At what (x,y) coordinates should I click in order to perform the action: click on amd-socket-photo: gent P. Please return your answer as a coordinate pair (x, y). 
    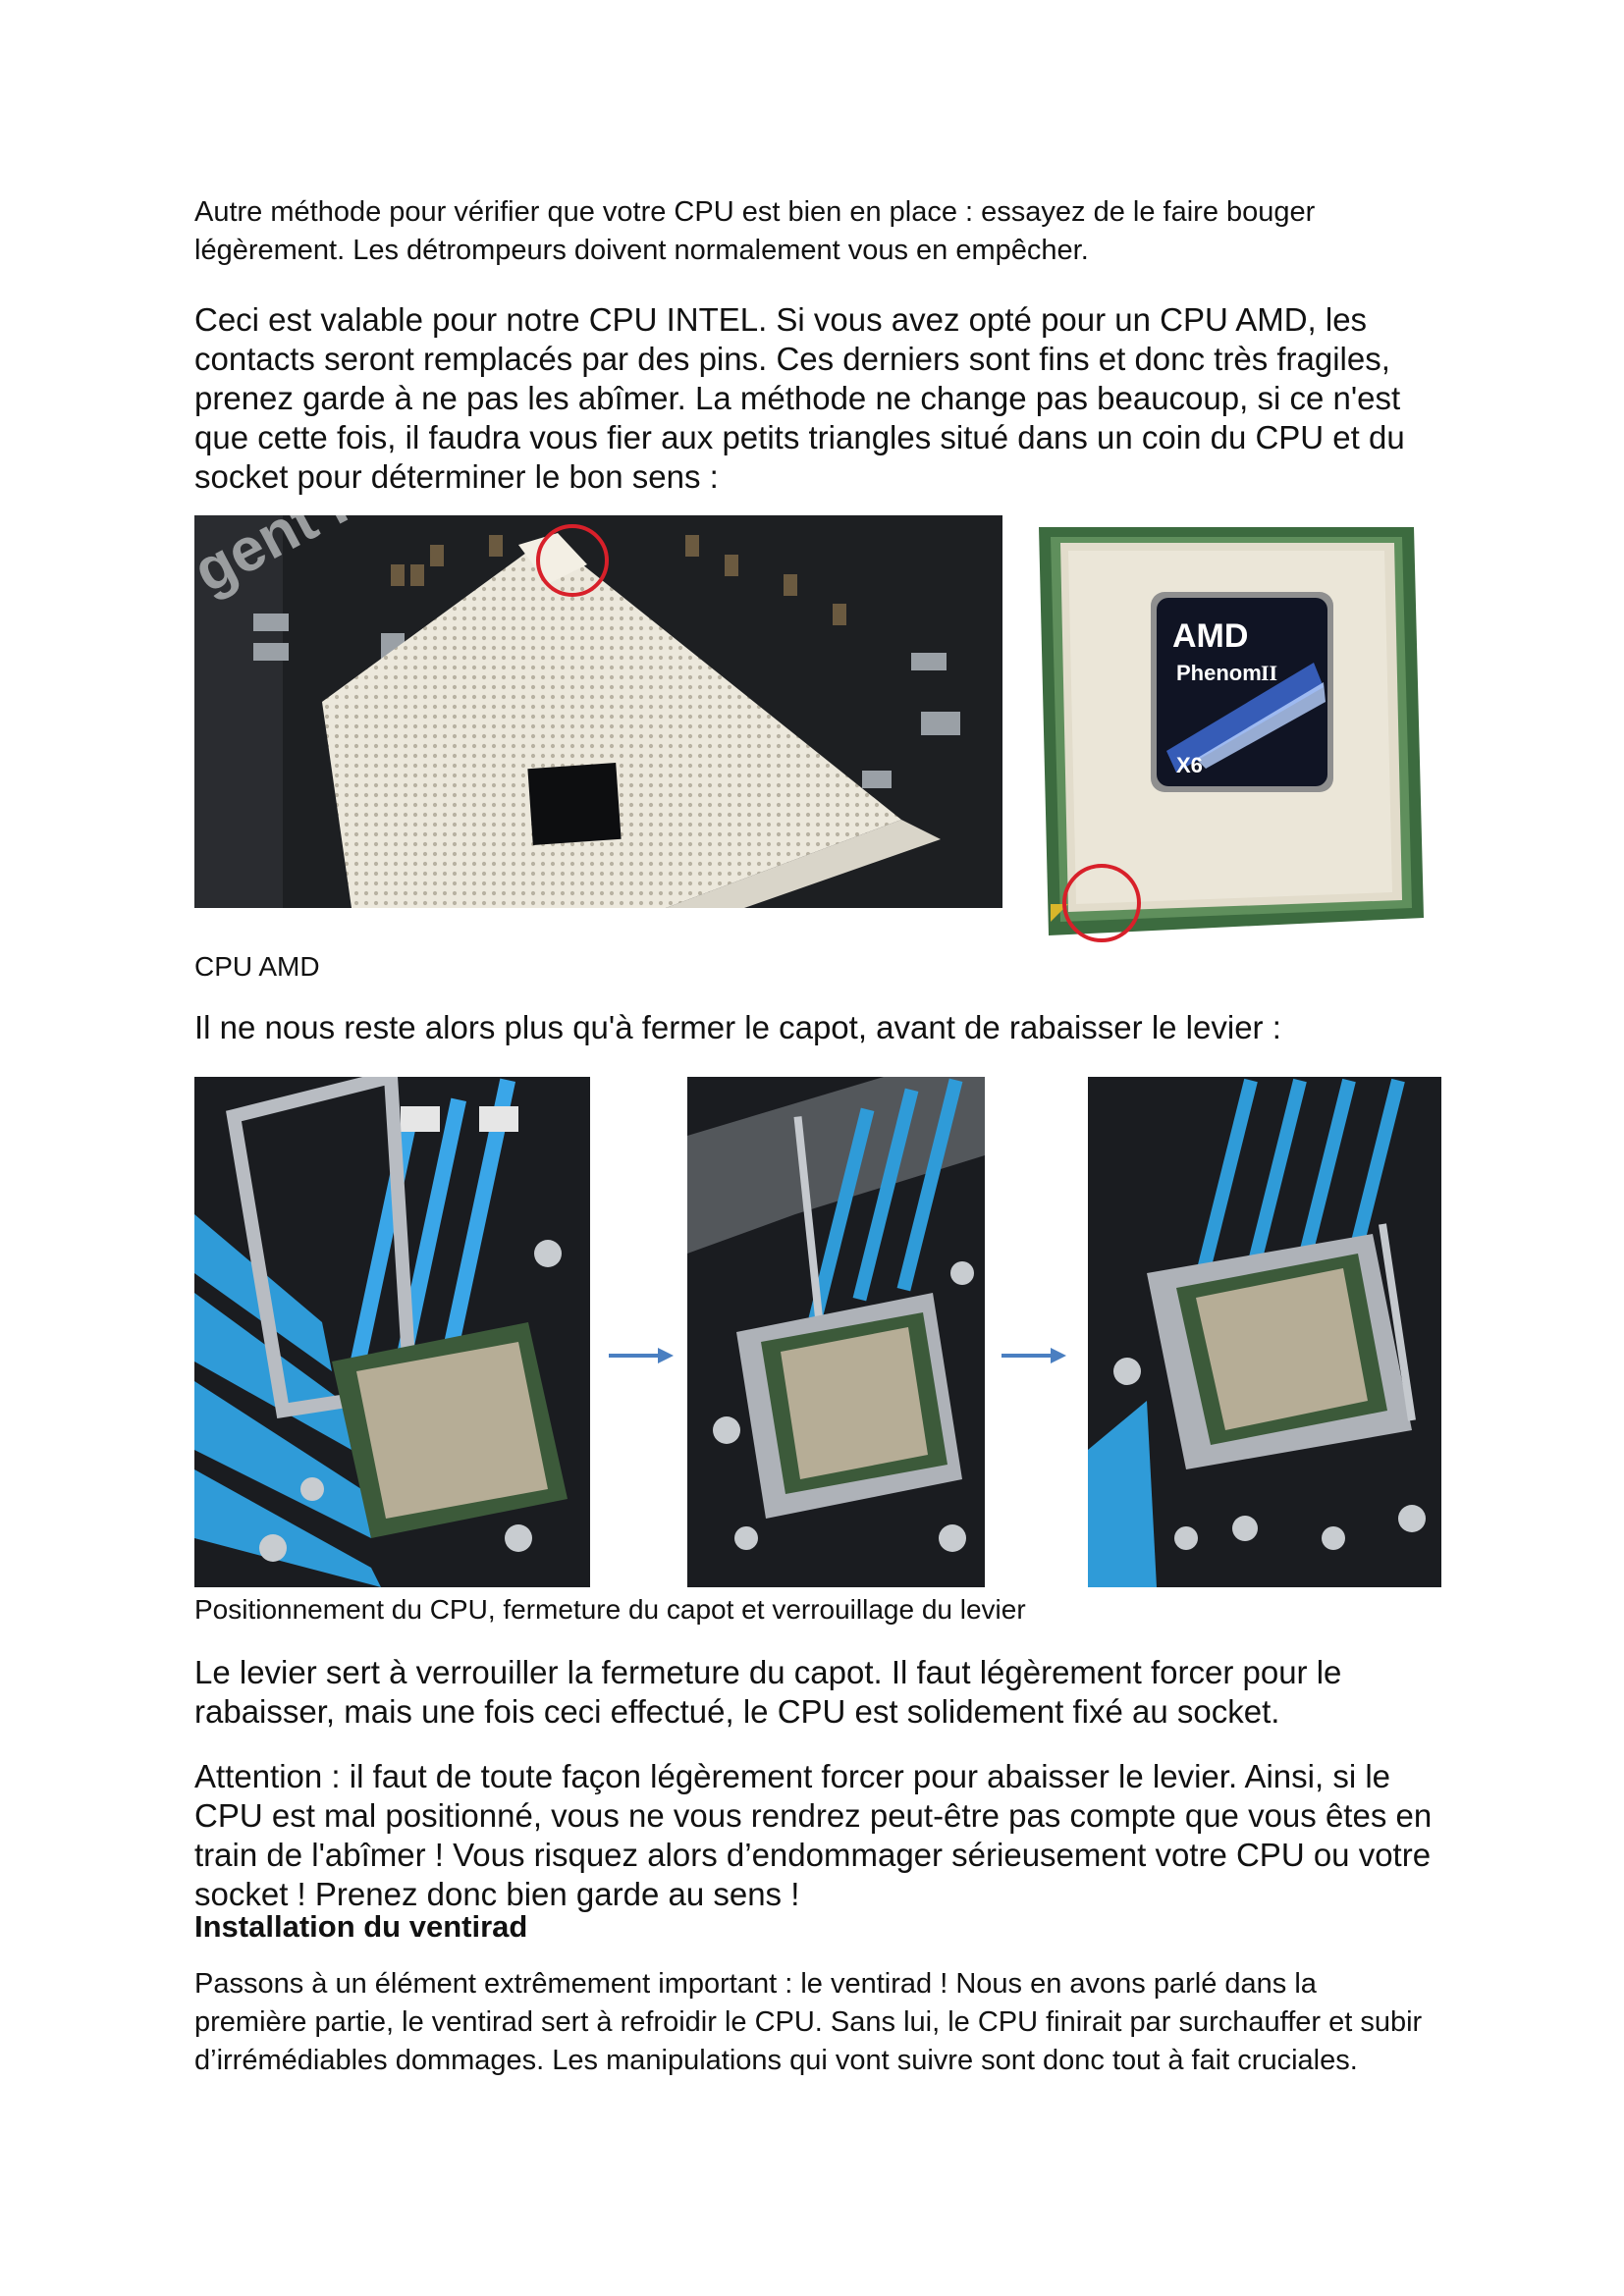
    Looking at the image, I should click on (598, 712).